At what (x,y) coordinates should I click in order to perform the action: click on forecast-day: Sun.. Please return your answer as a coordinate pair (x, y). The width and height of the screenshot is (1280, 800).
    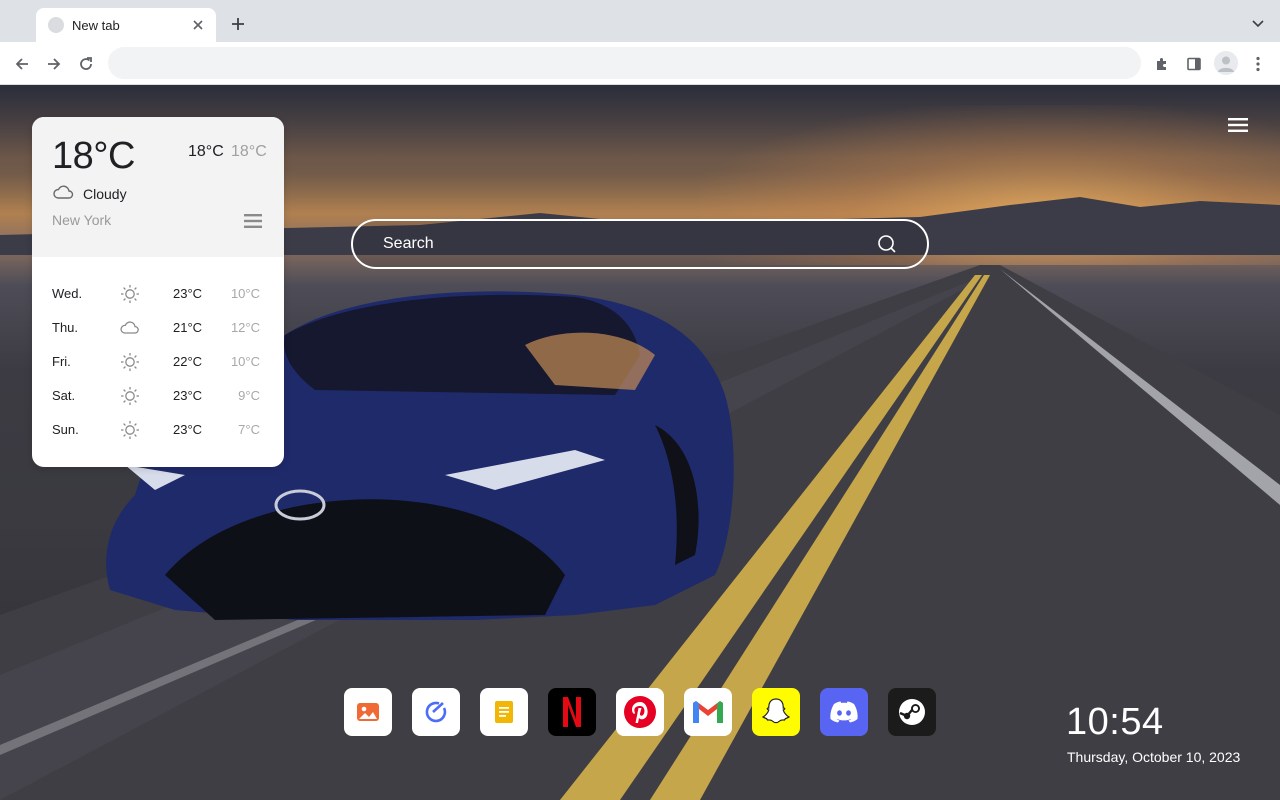
    Looking at the image, I should click on (65, 429).